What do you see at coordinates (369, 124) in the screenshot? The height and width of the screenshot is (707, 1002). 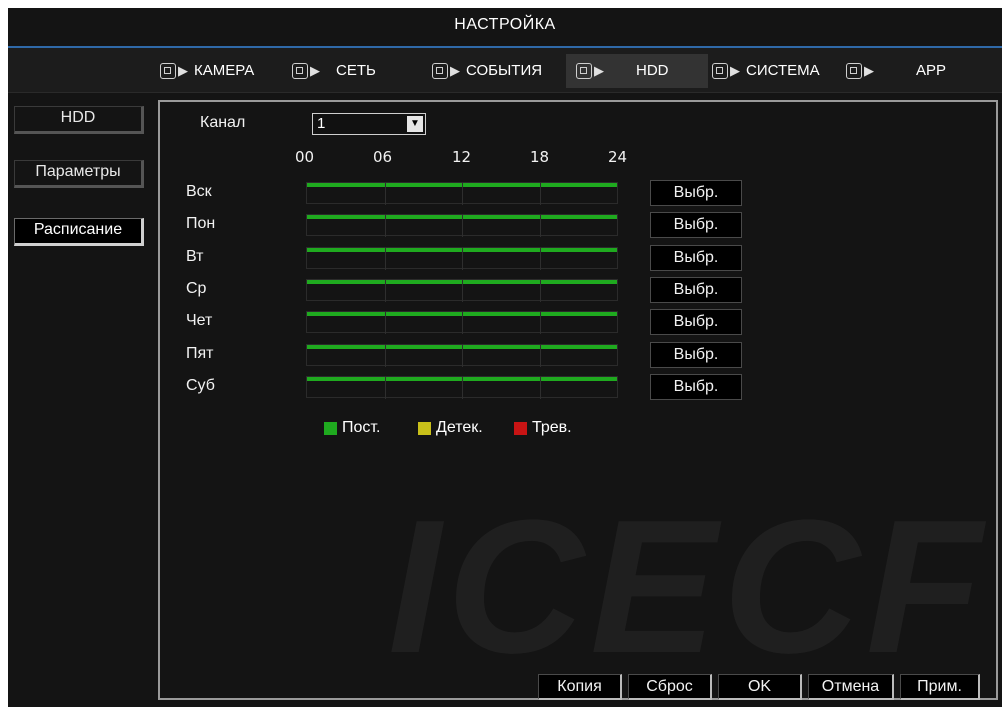 I see `channel-select: 1 ▼` at bounding box center [369, 124].